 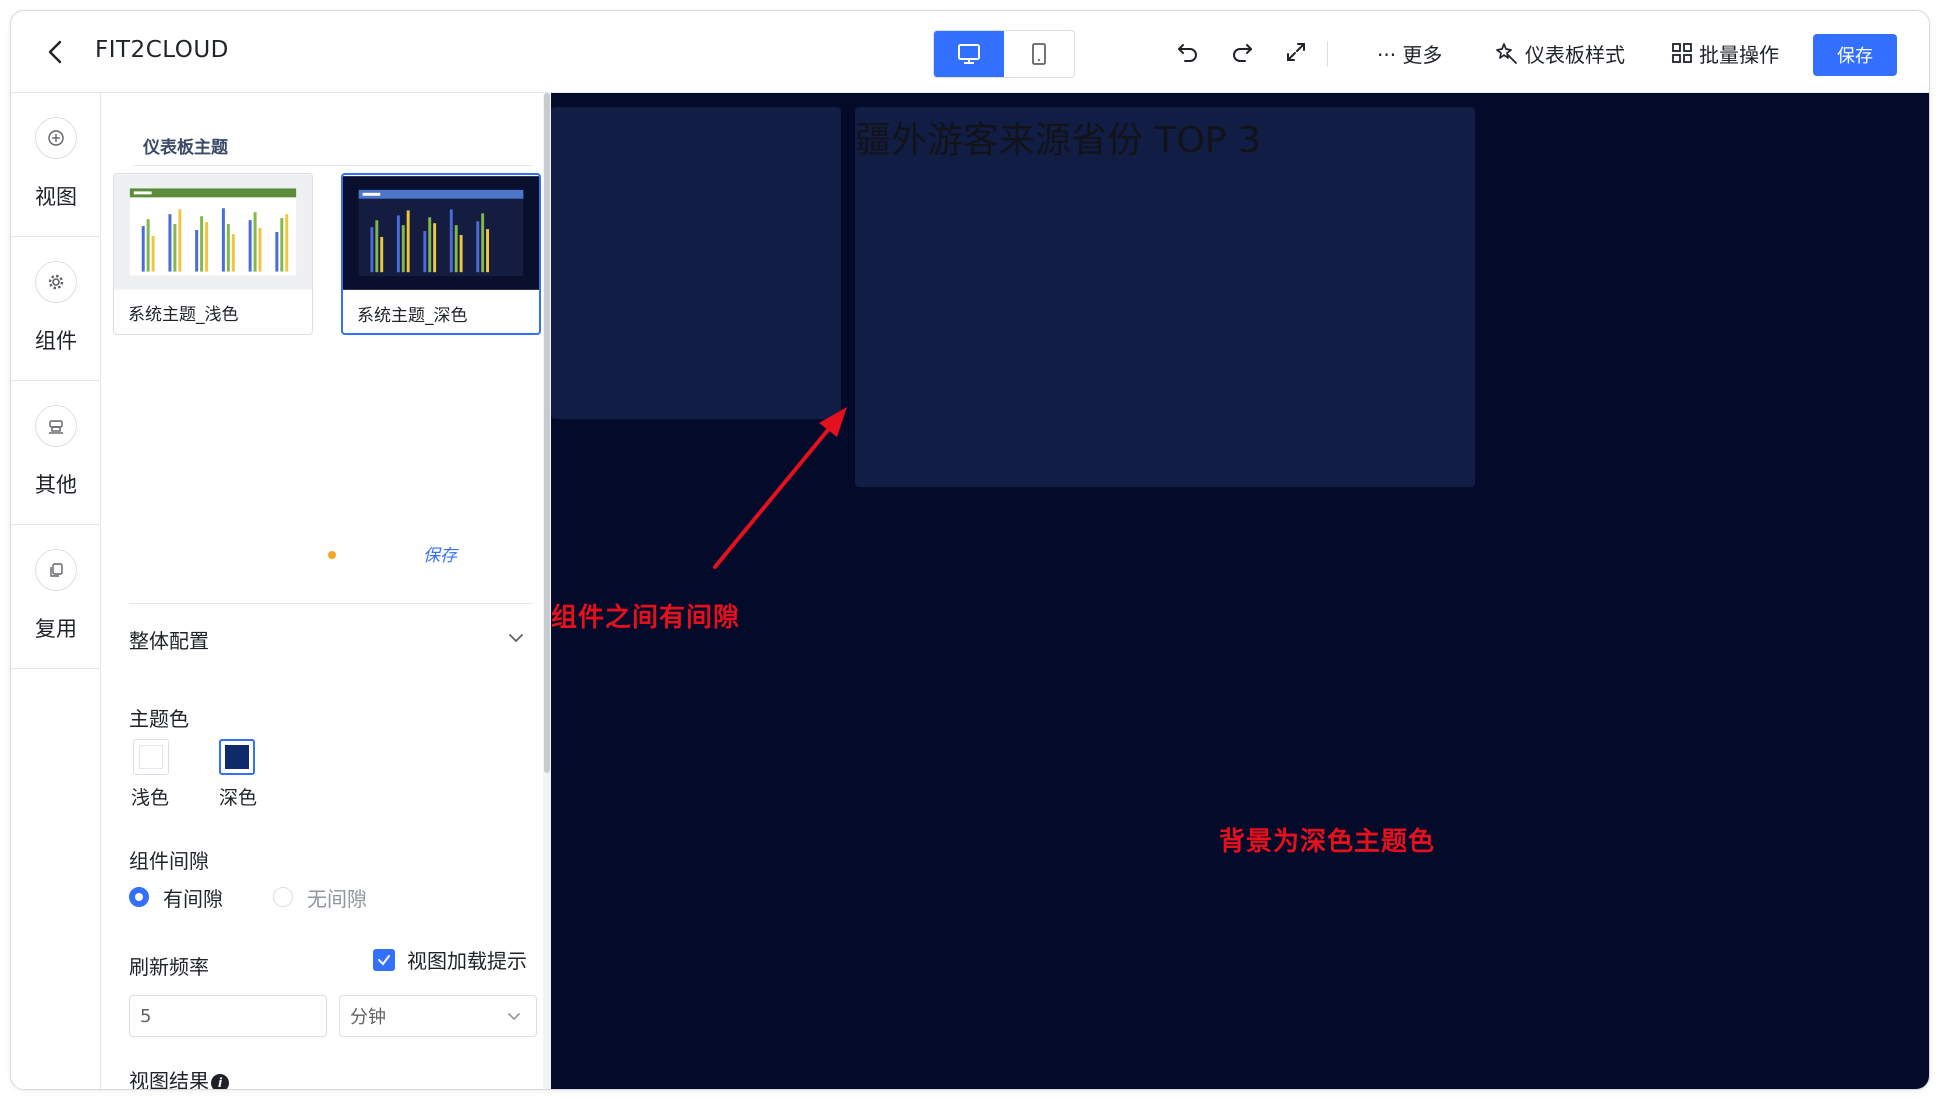 What do you see at coordinates (228, 1016) in the screenshot?
I see `refresh-value-input: 5` at bounding box center [228, 1016].